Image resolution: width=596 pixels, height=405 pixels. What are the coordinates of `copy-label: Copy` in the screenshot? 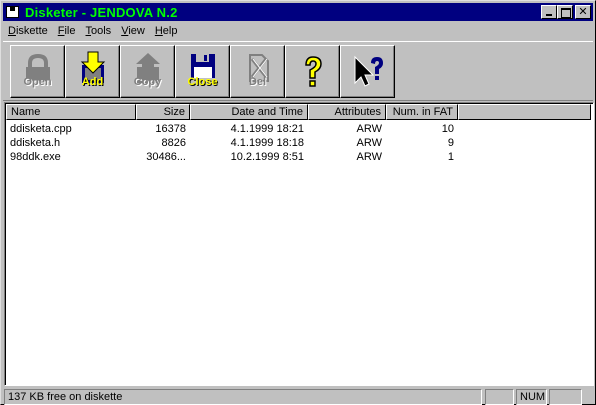 It's located at (147, 82).